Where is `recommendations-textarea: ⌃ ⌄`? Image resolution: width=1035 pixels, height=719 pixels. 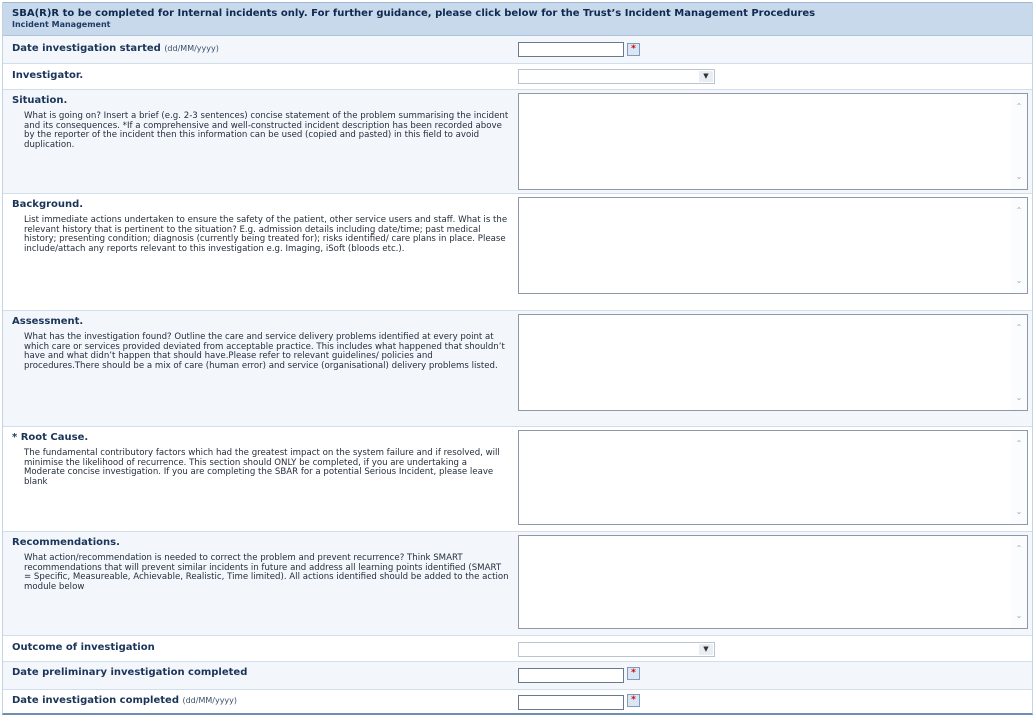 recommendations-textarea: ⌃ ⌄ is located at coordinates (773, 582).